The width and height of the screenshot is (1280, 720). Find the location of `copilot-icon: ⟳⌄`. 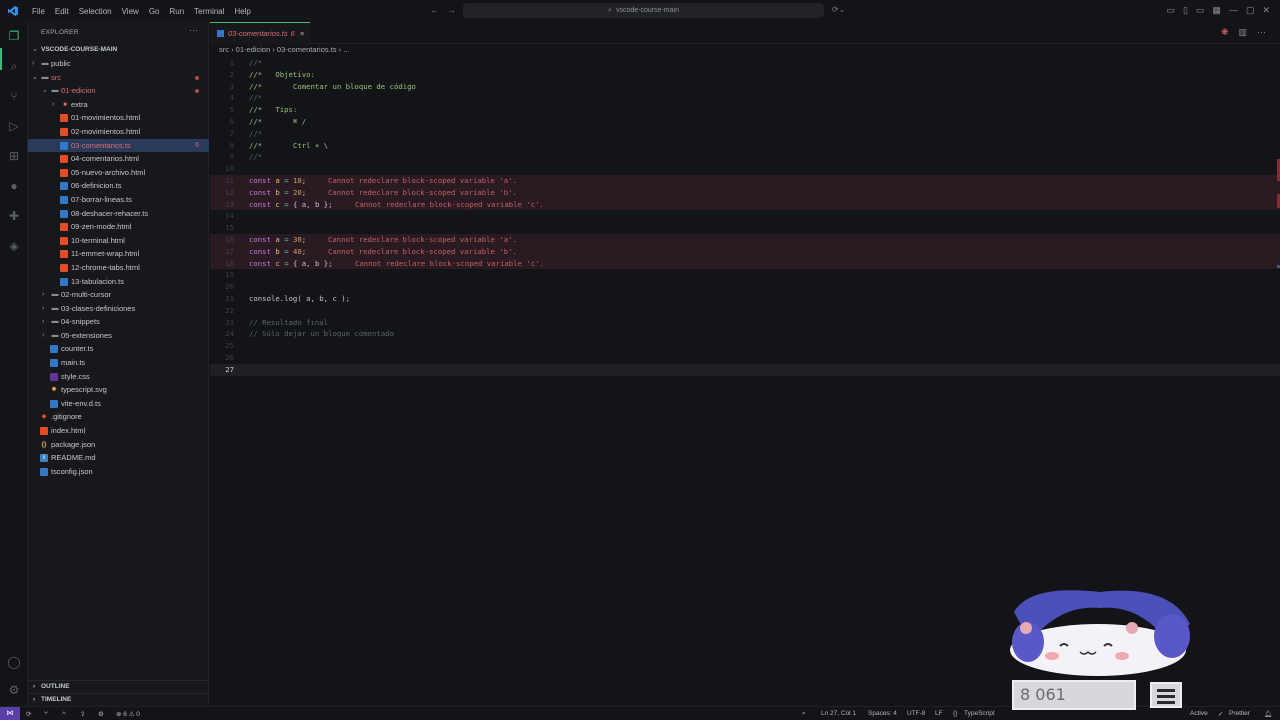

copilot-icon: ⟳⌄ is located at coordinates (838, 9).